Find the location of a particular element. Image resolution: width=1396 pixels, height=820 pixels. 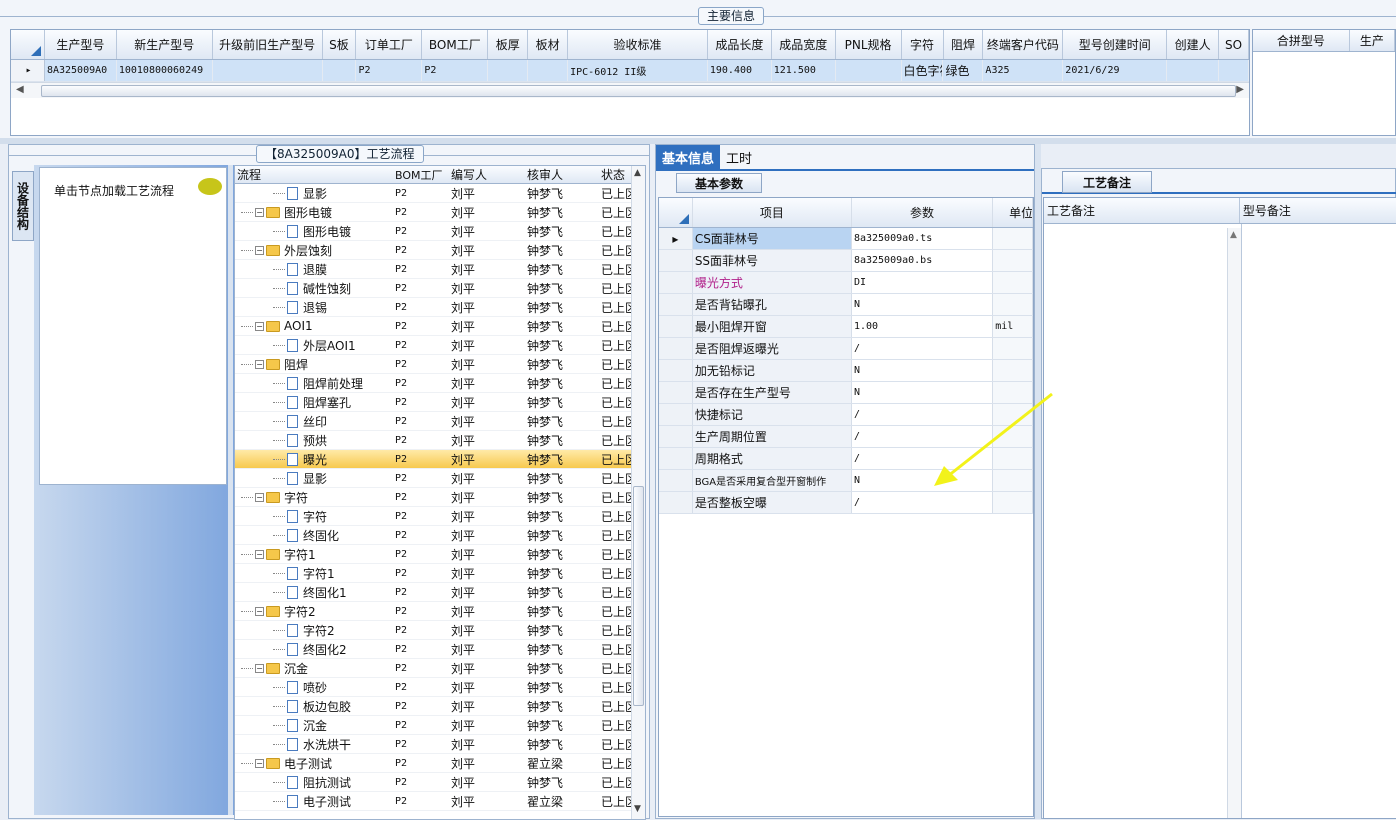

tab-work-hours: 工时 is located at coordinates (739, 157).